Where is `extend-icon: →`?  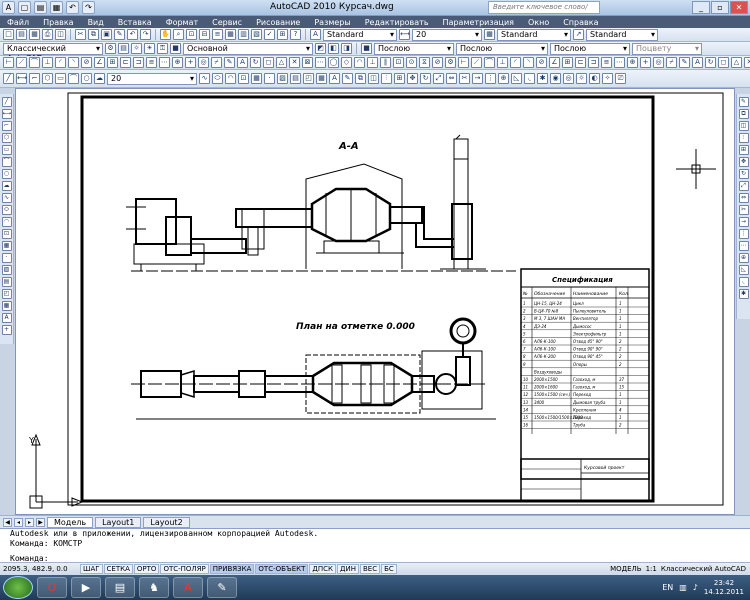
extend-icon: → is located at coordinates (743, 222).